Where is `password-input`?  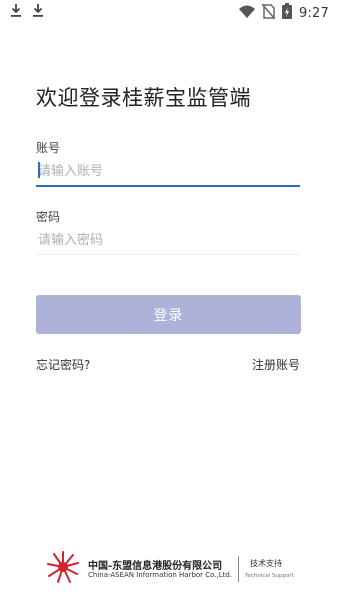 password-input is located at coordinates (168, 240).